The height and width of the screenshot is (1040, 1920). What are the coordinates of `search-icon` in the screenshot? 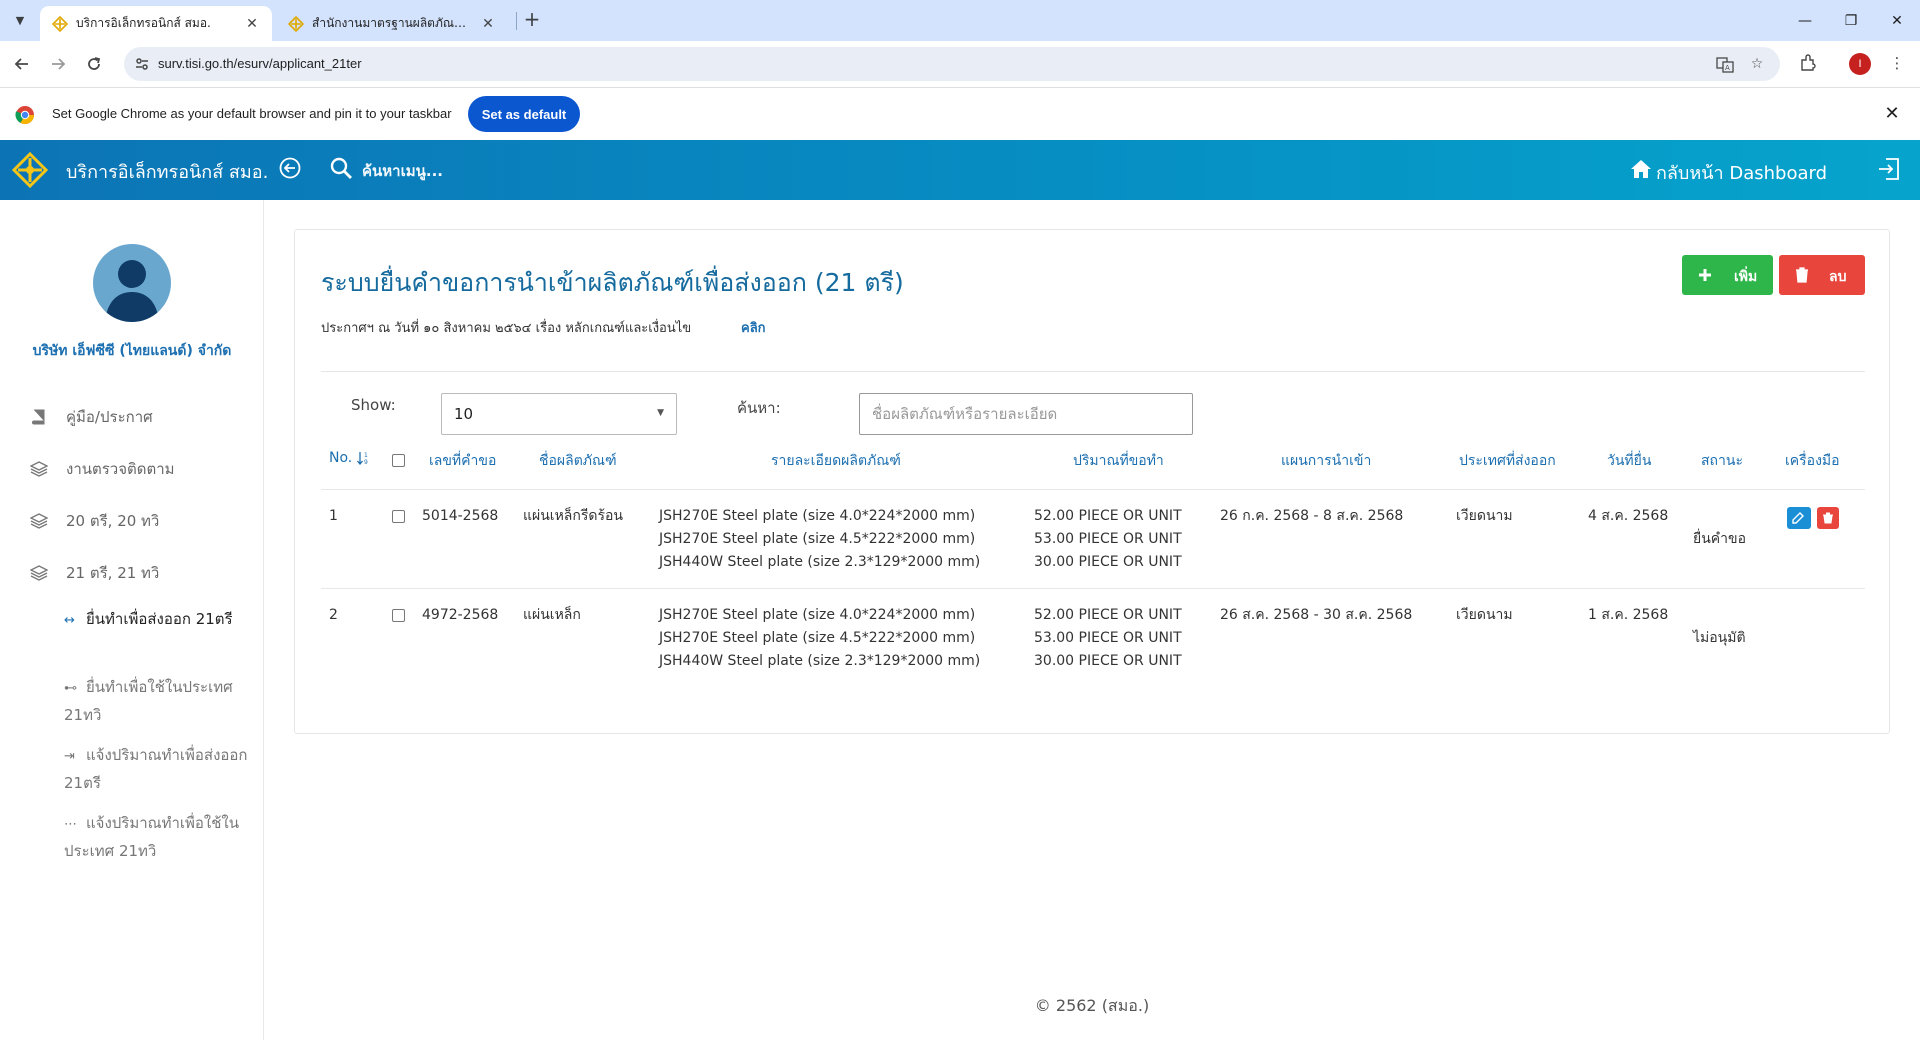 It's located at (341, 168).